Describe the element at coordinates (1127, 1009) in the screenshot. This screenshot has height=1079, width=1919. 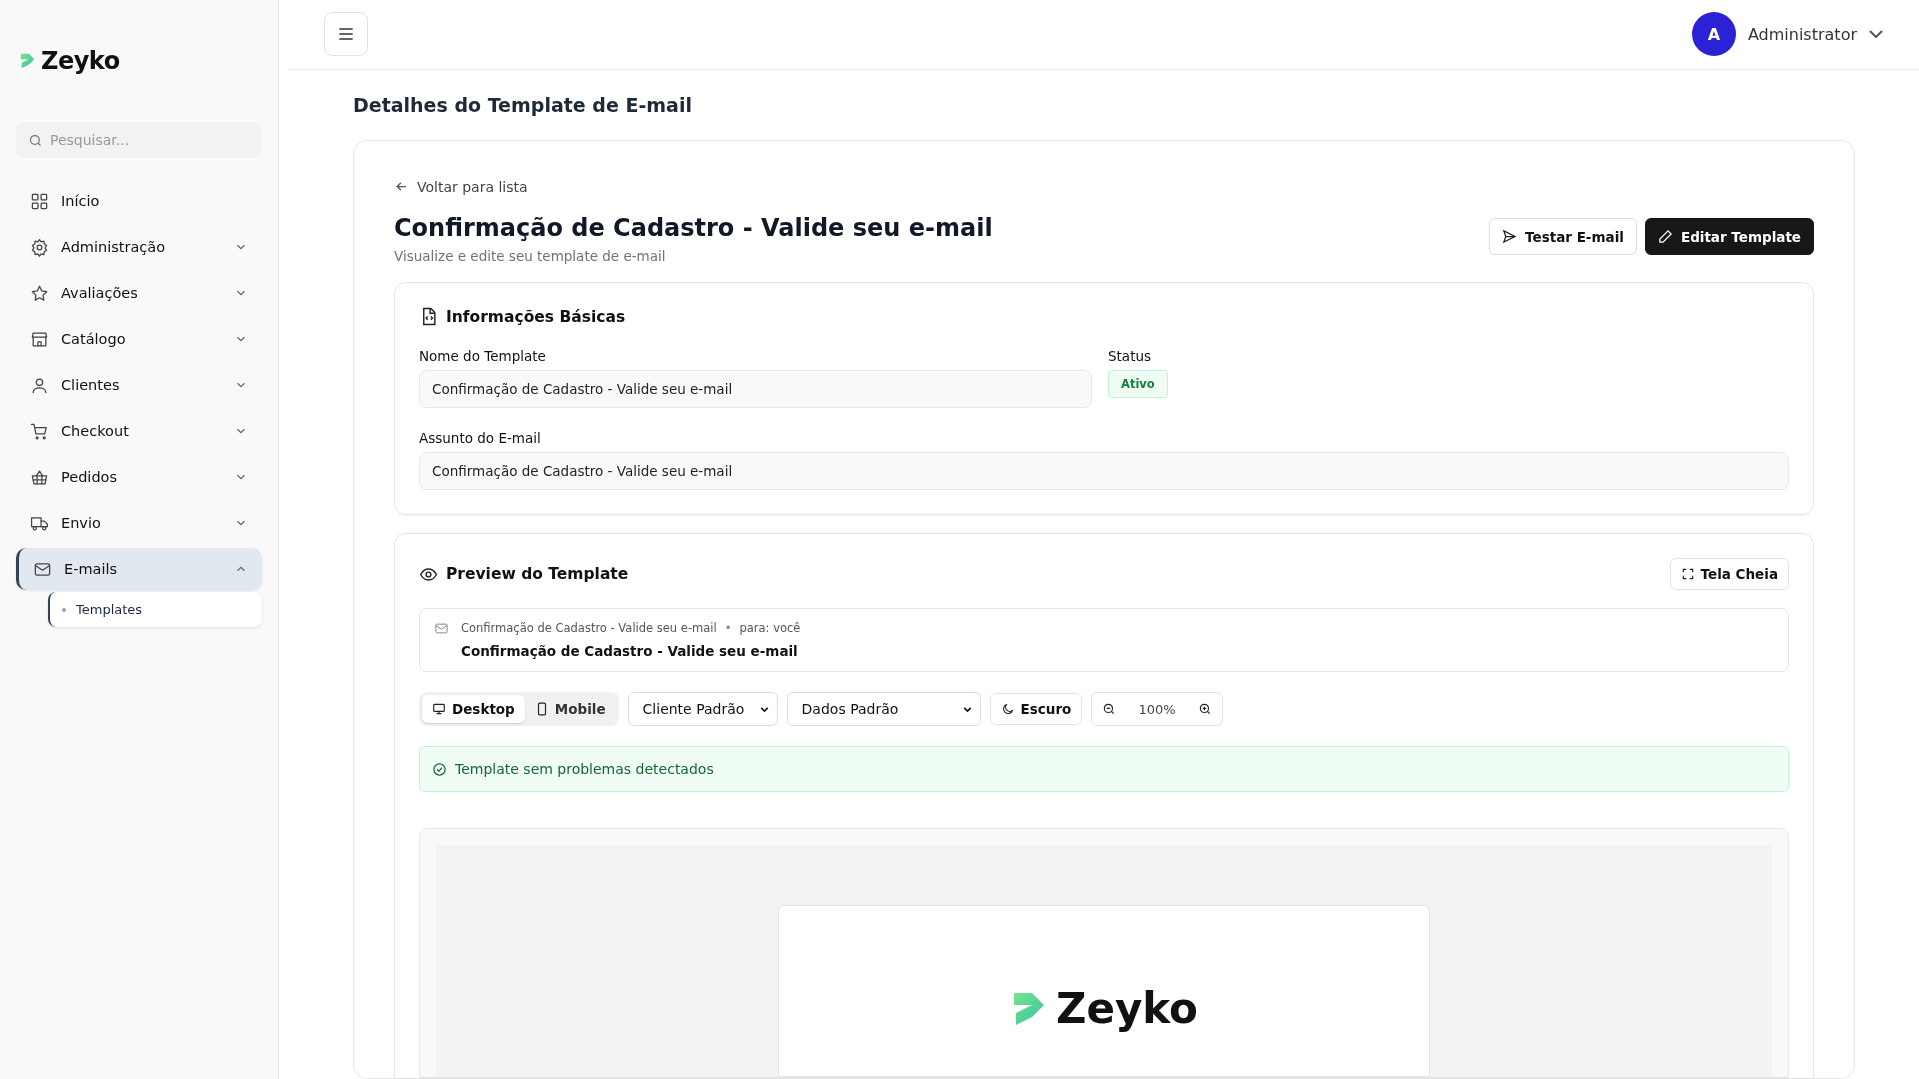
I see `email-logo-text: Zeyko` at that location.